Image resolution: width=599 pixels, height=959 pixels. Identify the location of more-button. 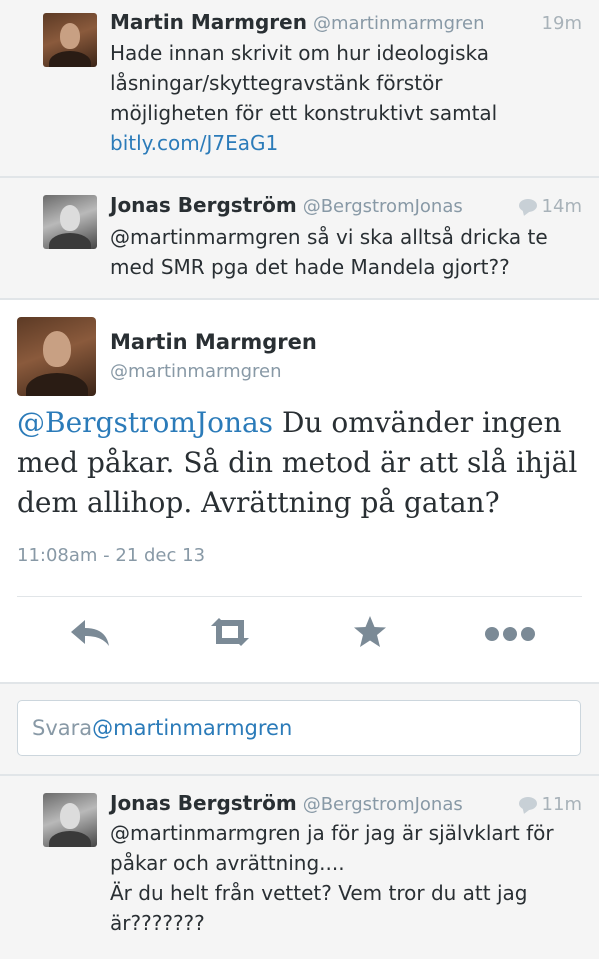
(509, 632).